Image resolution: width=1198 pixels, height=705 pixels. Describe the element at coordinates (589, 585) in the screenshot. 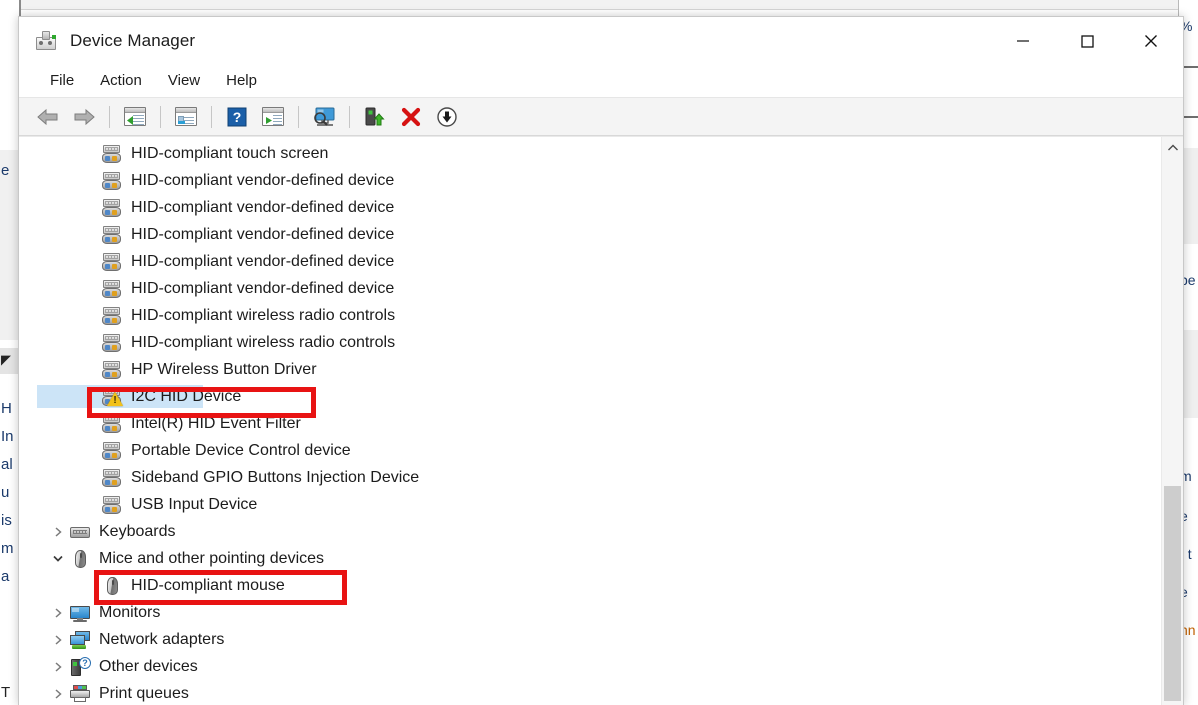

I see `tree-item: HID-compliant mouse` at that location.